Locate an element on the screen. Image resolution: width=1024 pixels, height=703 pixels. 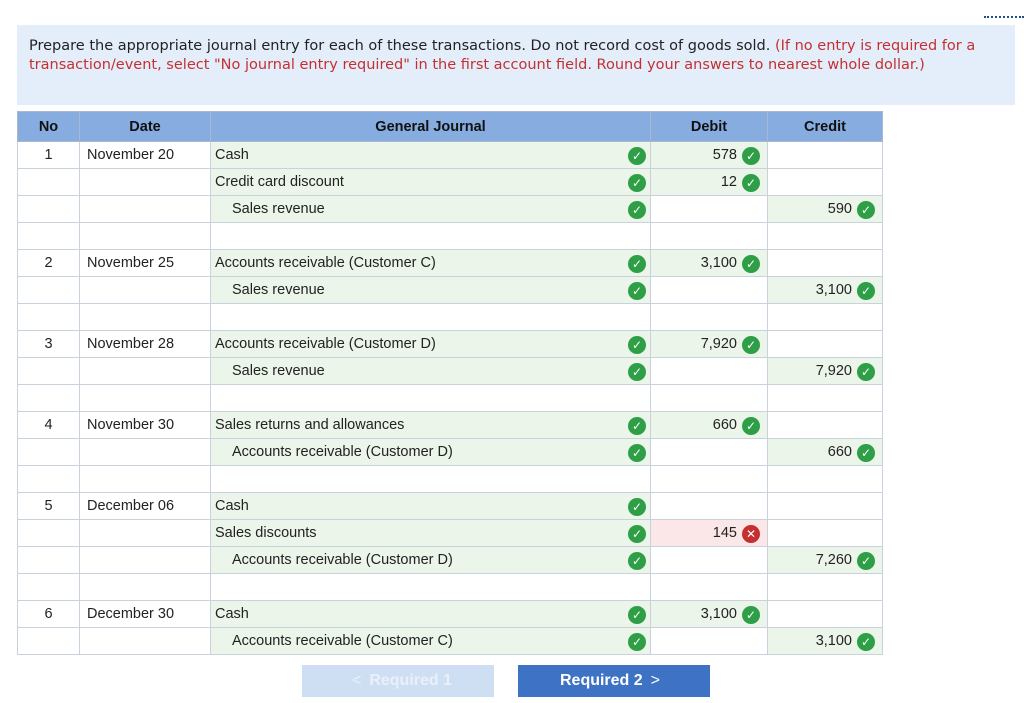
account-select: Sales returns and allowances ✓ is located at coordinates (430, 425).